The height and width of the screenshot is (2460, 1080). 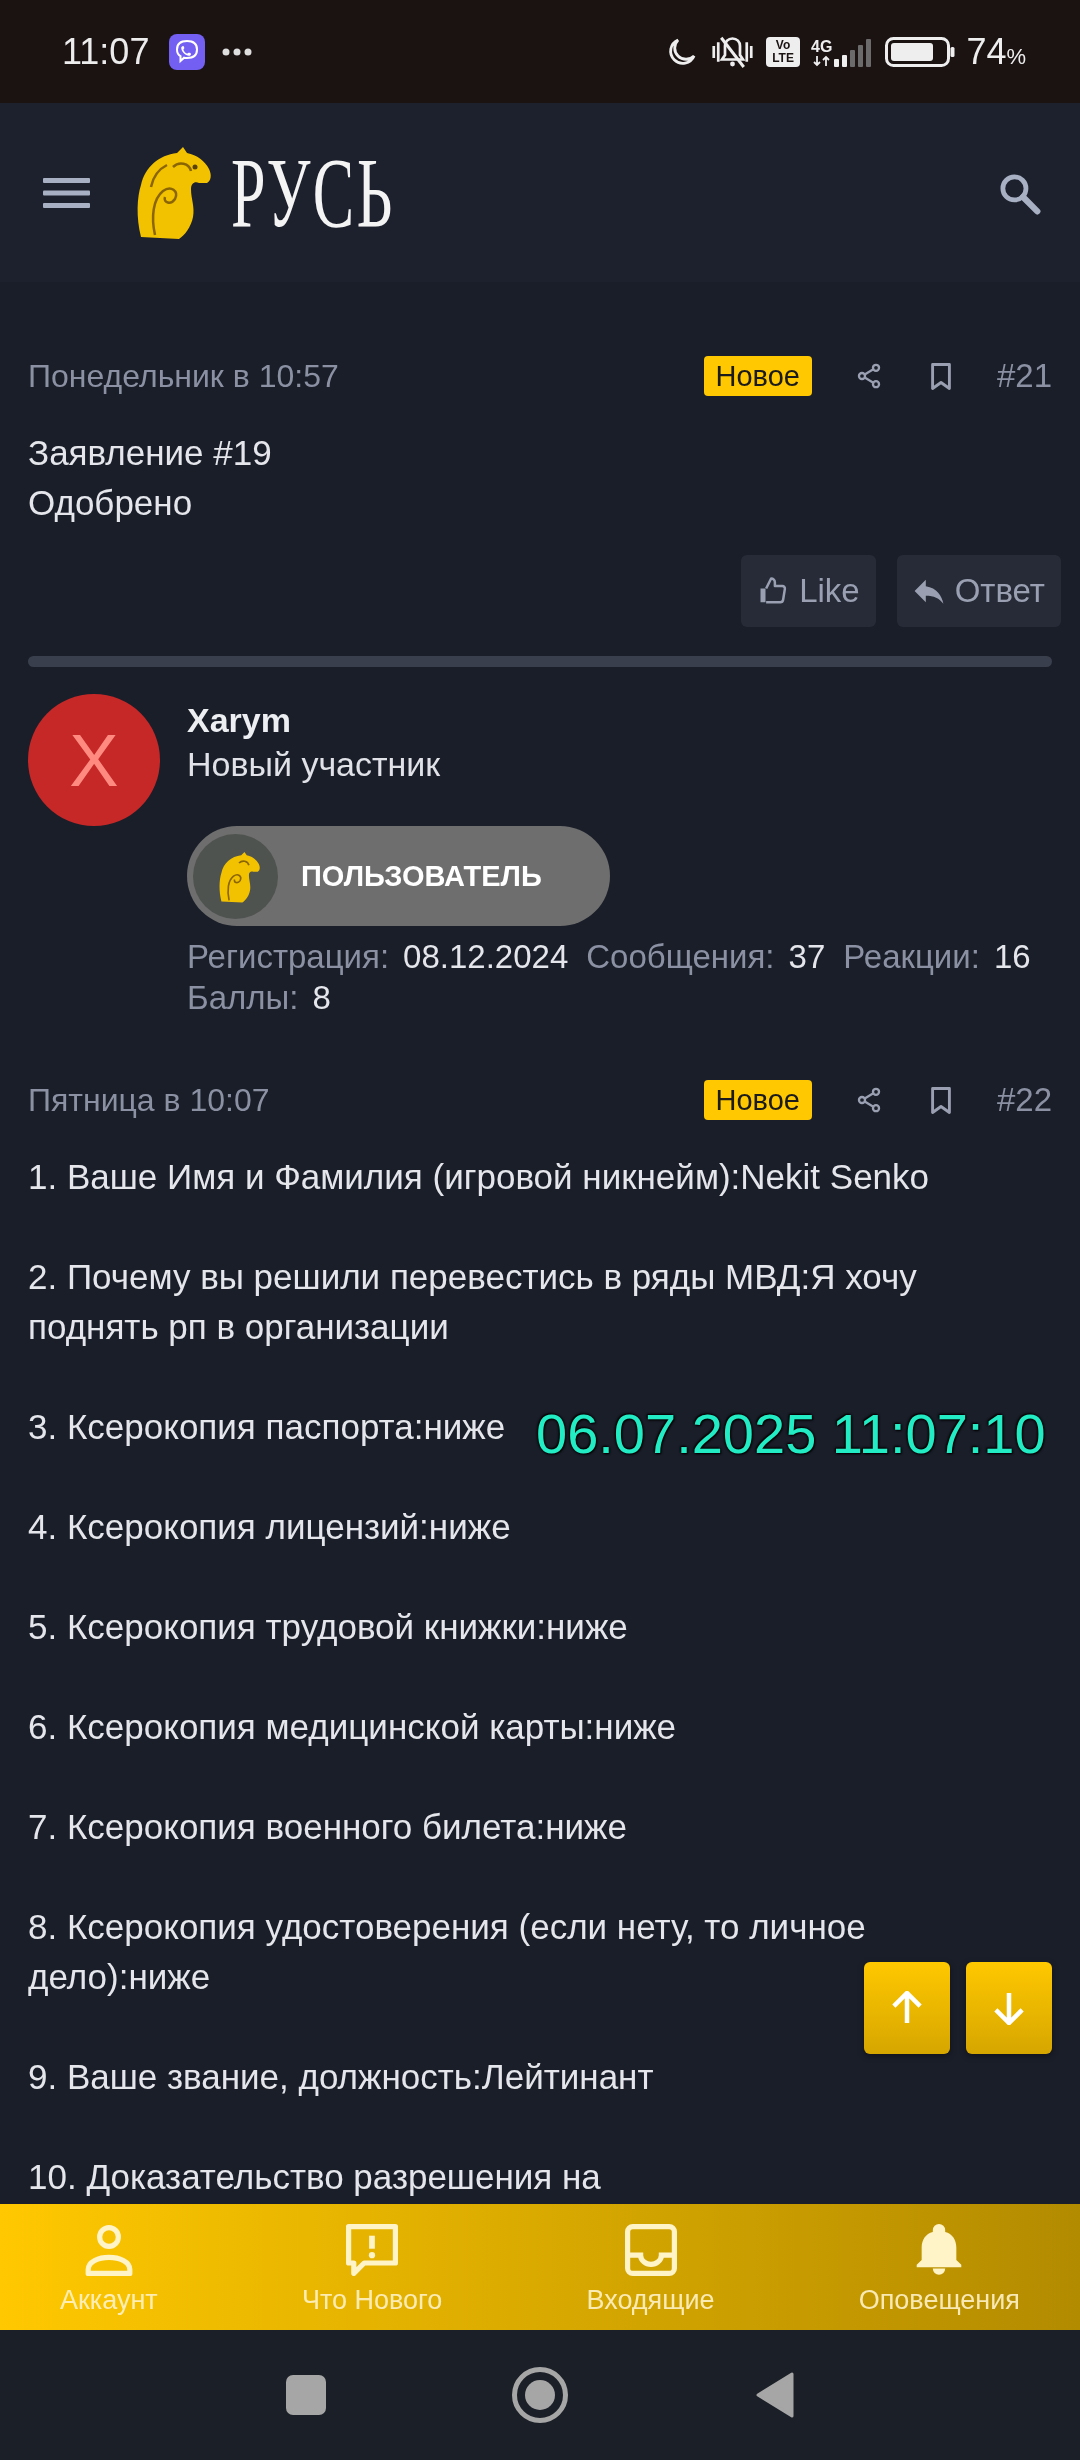 I want to click on username-link: Xarym, so click(x=239, y=720).